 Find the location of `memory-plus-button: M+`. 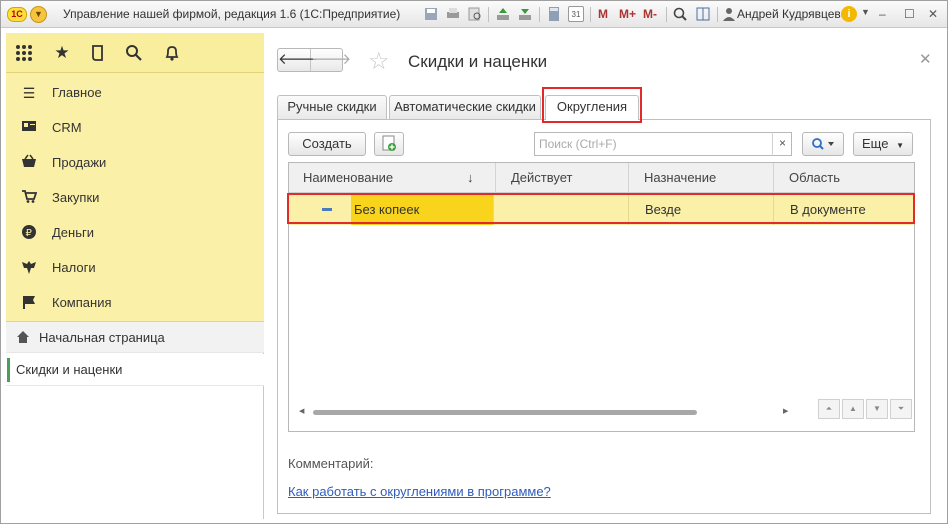

memory-plus-button: M+ is located at coordinates (627, 14).